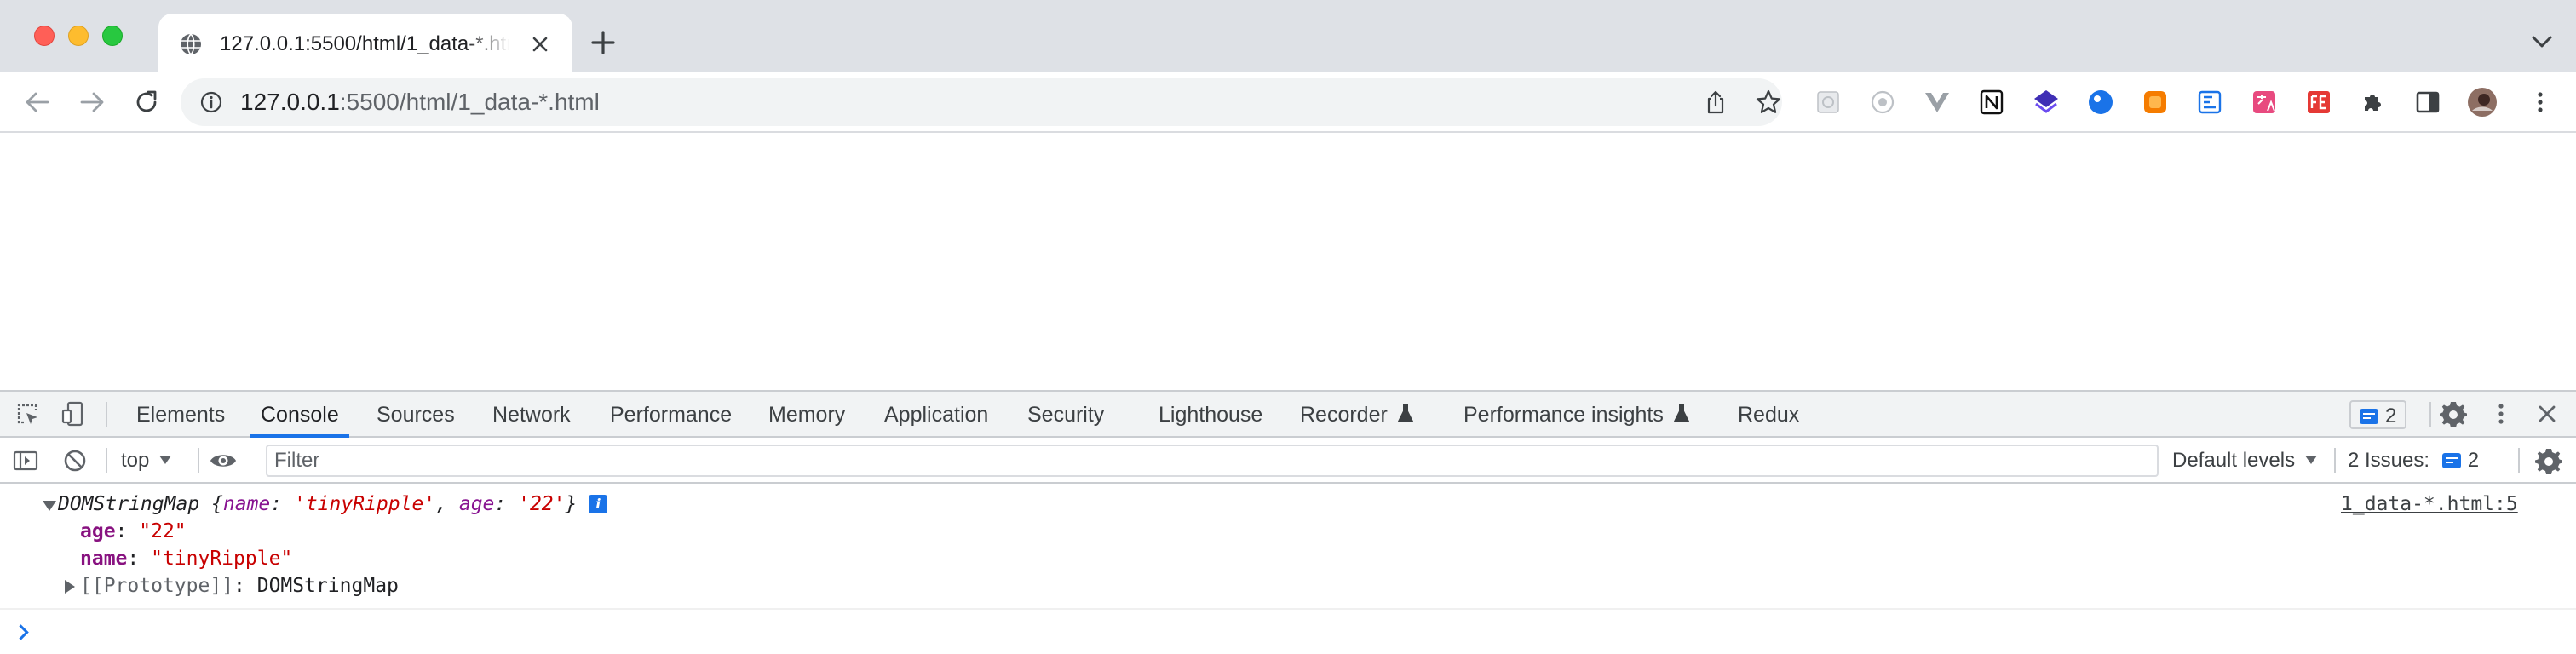 This screenshot has height=654, width=2576. I want to click on info-icon: i, so click(599, 504).